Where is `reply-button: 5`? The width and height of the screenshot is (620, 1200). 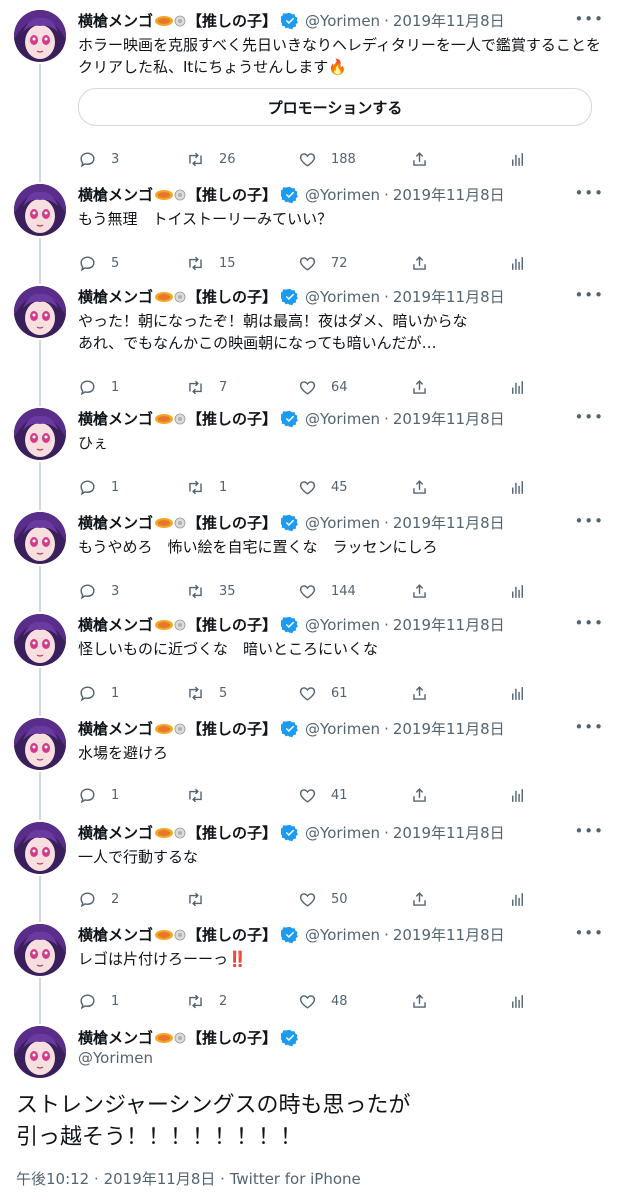
reply-button: 5 is located at coordinates (132, 263).